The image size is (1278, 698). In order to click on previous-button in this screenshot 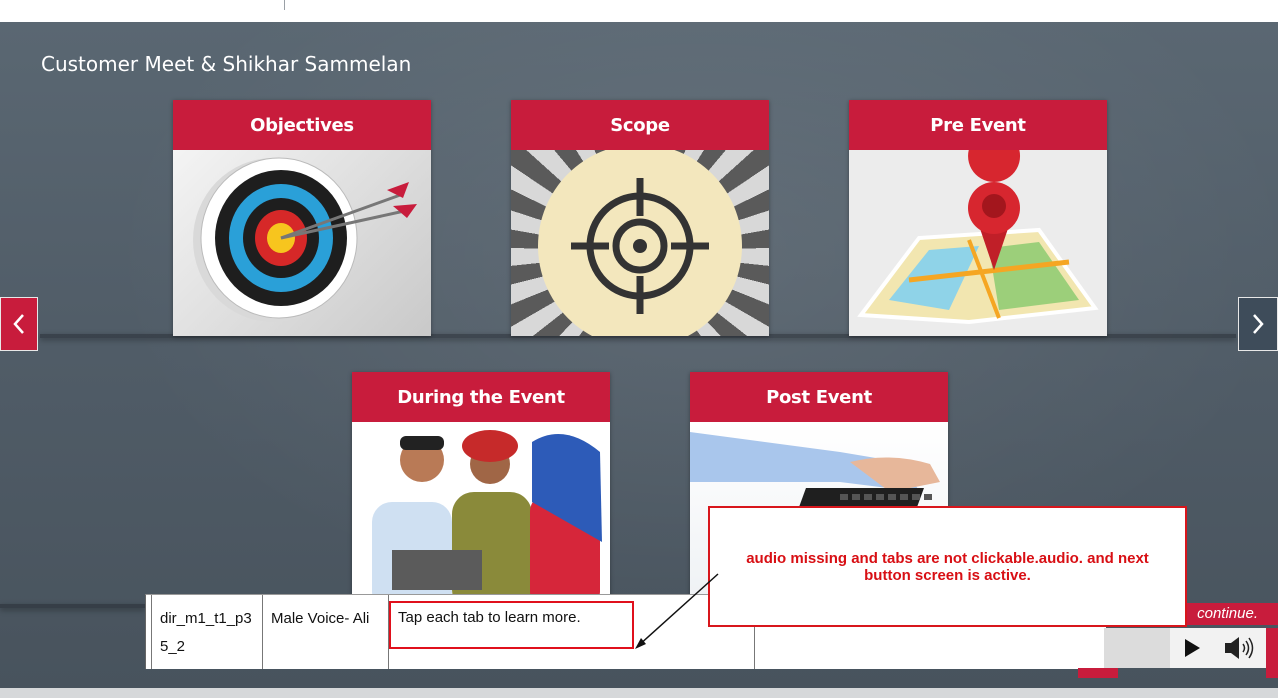, I will do `click(19, 324)`.